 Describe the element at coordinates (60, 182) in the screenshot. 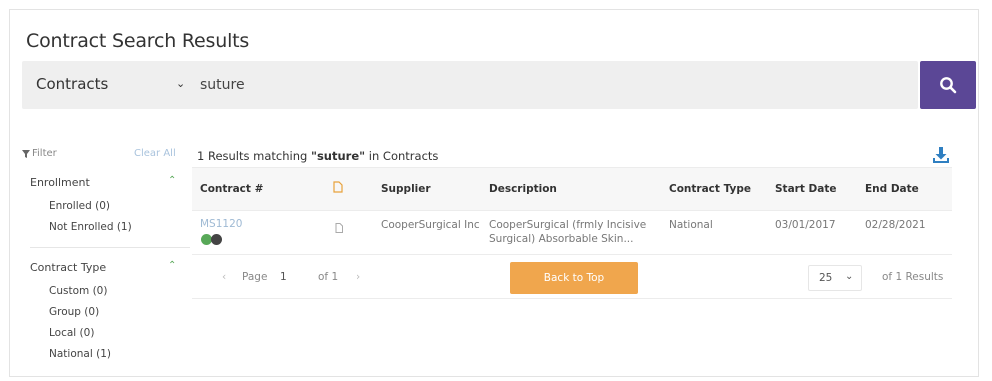

I see `filter-group-enrollment-title: Enrollment` at that location.